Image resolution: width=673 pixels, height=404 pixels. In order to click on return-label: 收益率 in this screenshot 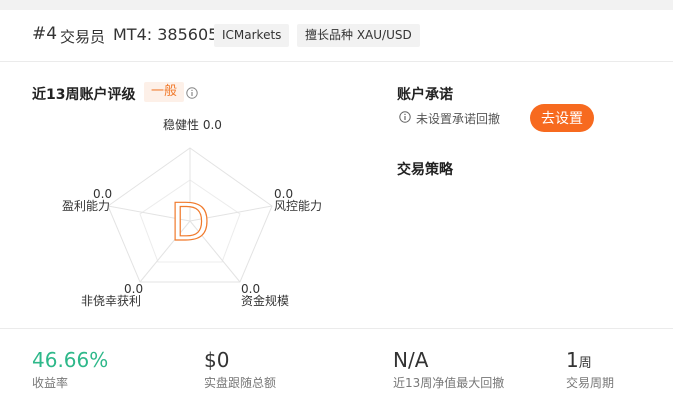, I will do `click(50, 383)`.